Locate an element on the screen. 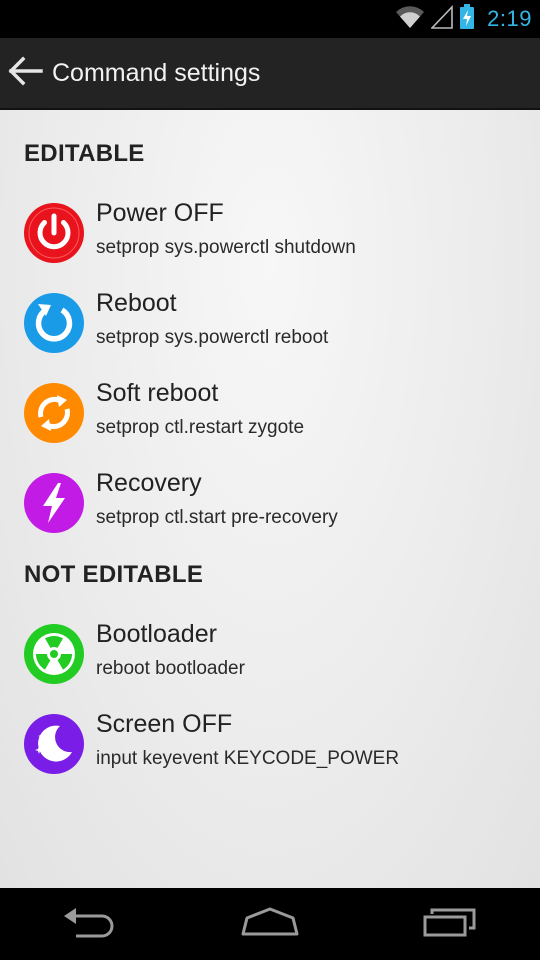 The height and width of the screenshot is (960, 540). battery-charging-icon is located at coordinates (467, 19).